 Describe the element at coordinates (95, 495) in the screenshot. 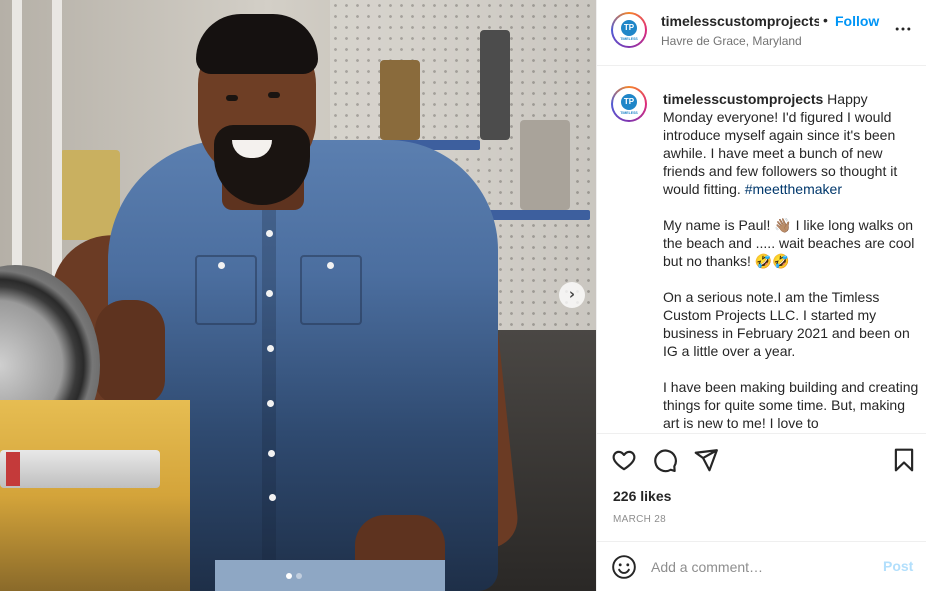

I see `photo-saw-base` at that location.